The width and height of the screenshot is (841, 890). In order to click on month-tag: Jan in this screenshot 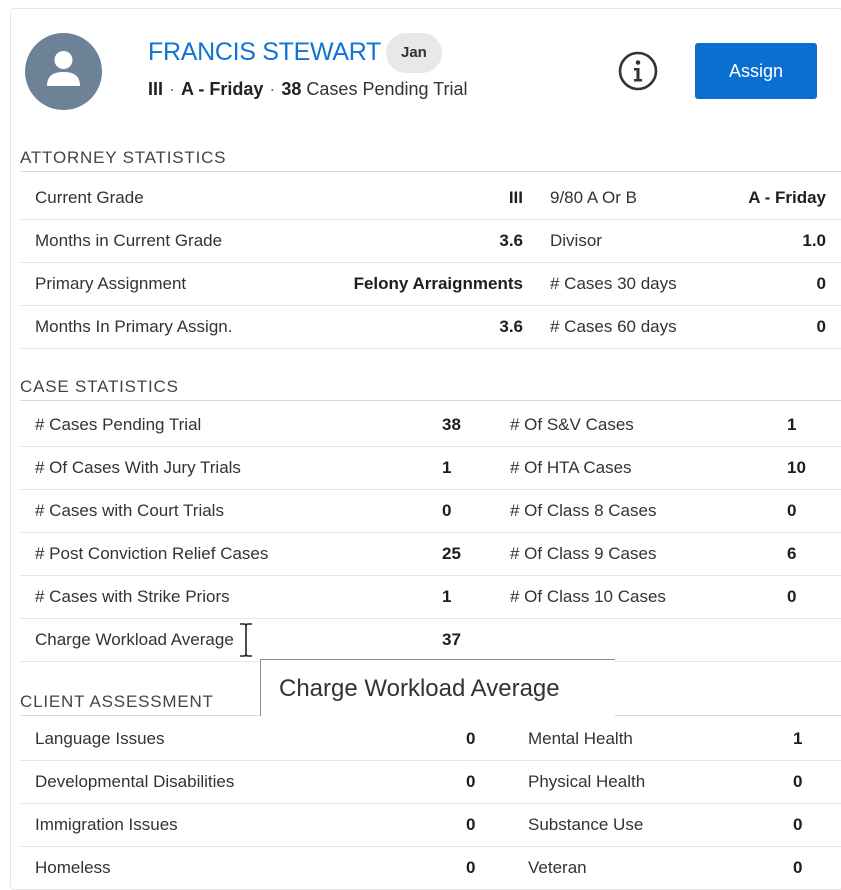, I will do `click(414, 53)`.